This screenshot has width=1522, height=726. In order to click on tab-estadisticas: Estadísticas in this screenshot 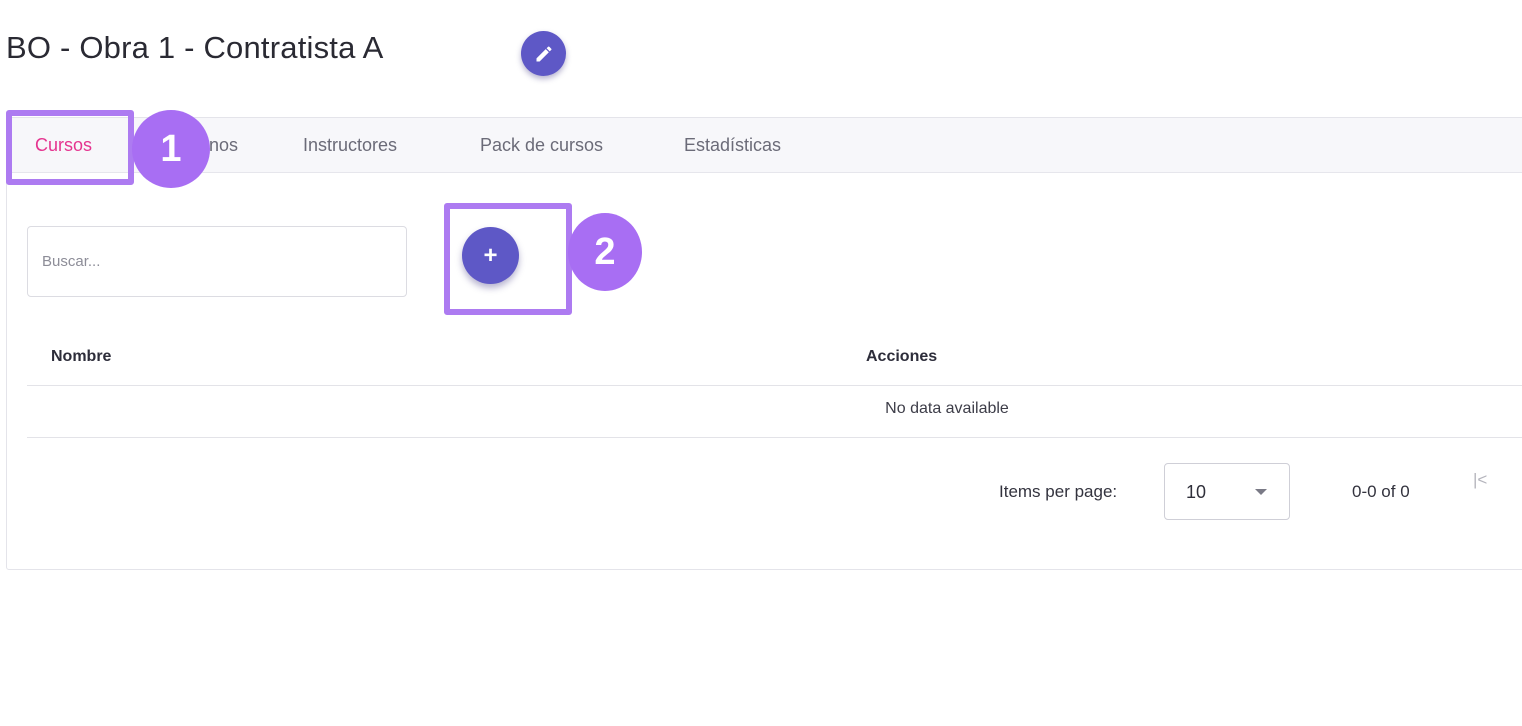, I will do `click(732, 145)`.